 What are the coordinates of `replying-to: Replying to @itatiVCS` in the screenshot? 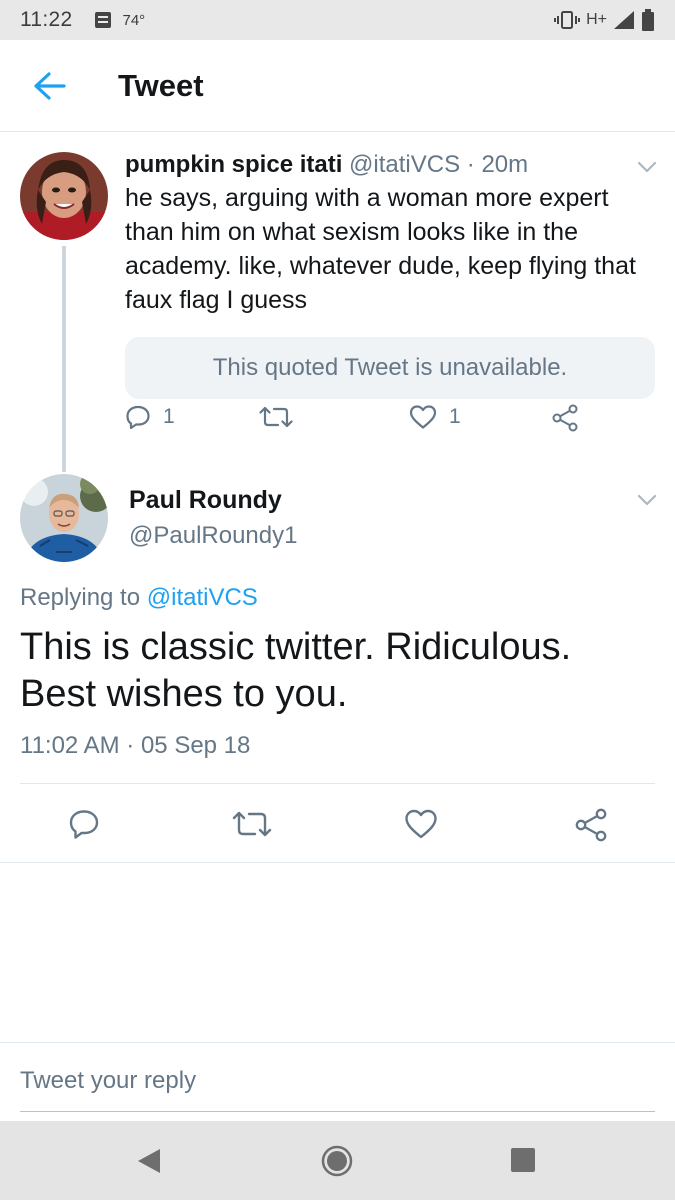 It's located at (139, 598).